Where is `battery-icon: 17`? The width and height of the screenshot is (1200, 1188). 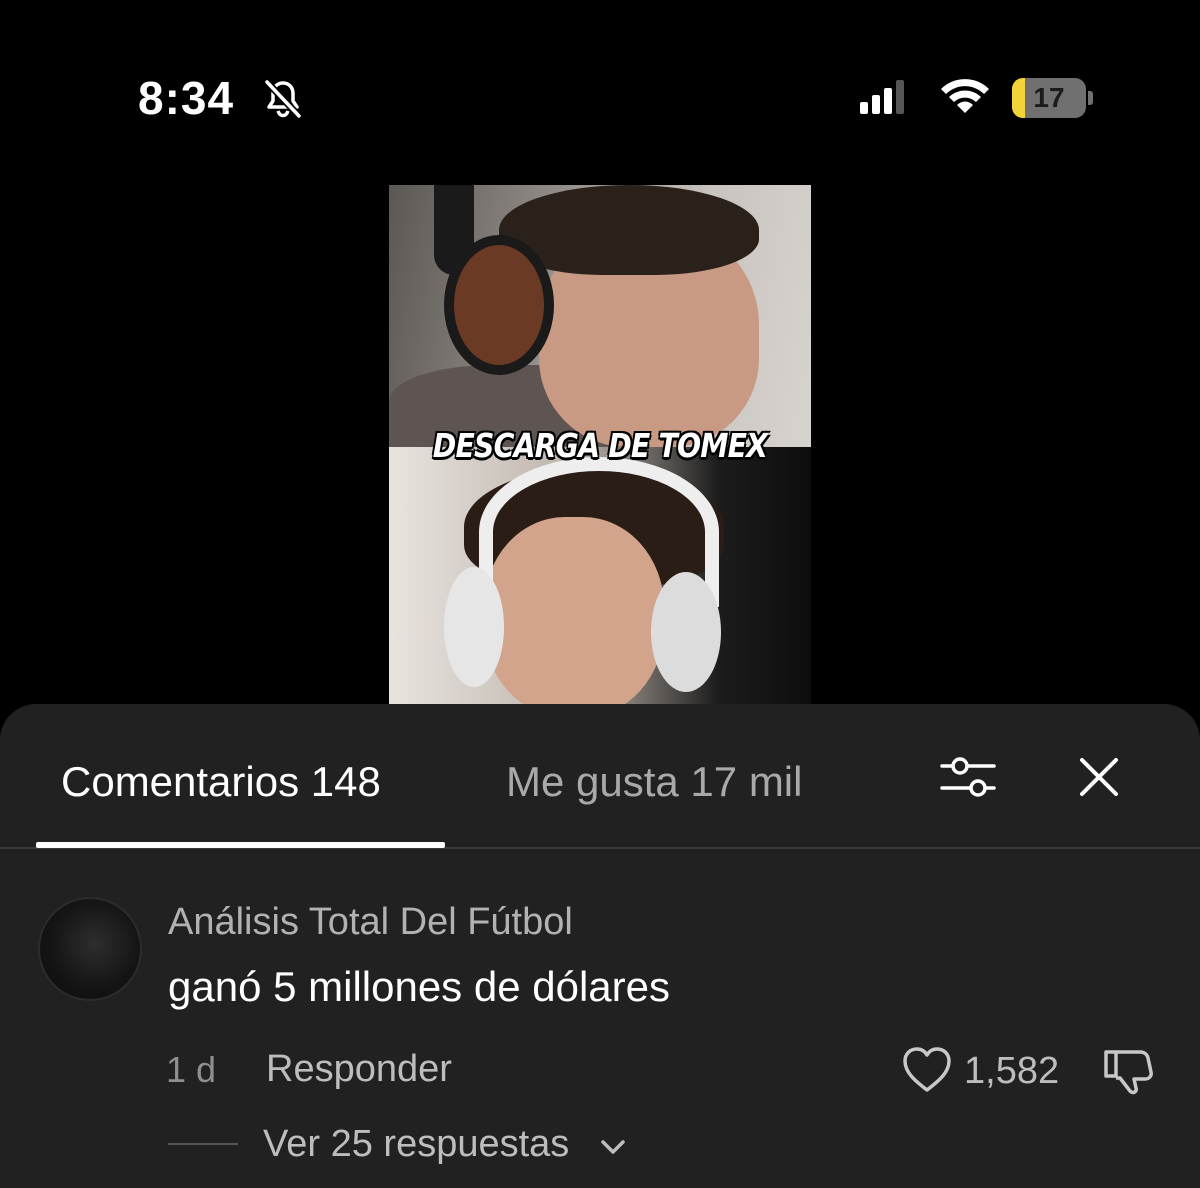
battery-icon: 17 is located at coordinates (1052, 98).